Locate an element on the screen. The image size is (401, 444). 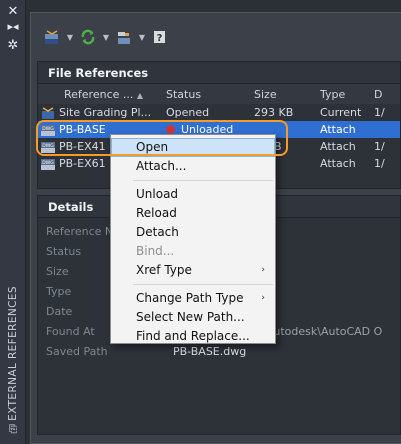
details-key: Saved Path is located at coordinates (77, 351).